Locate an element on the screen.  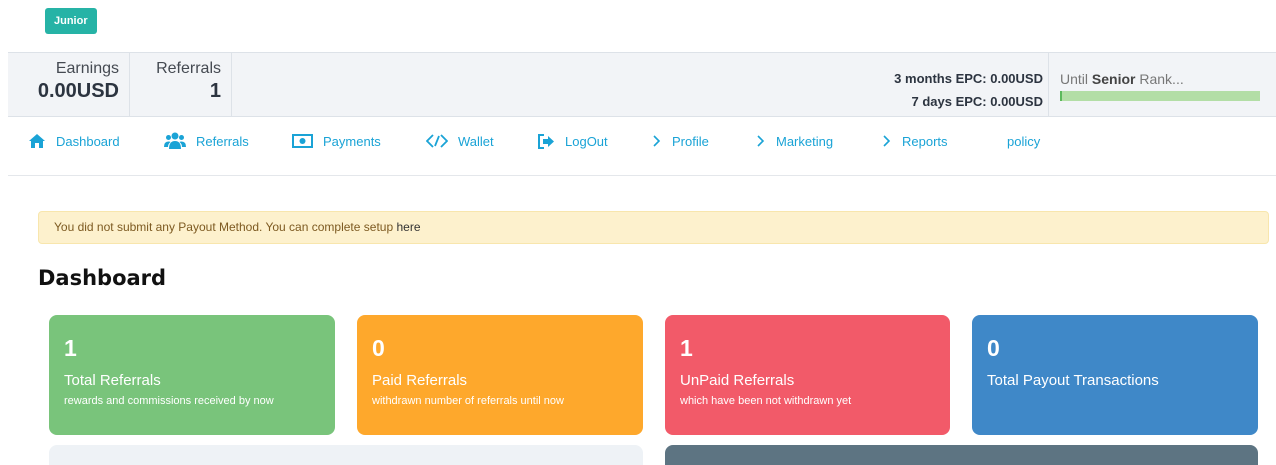
rank-progress-bar is located at coordinates (1160, 96).